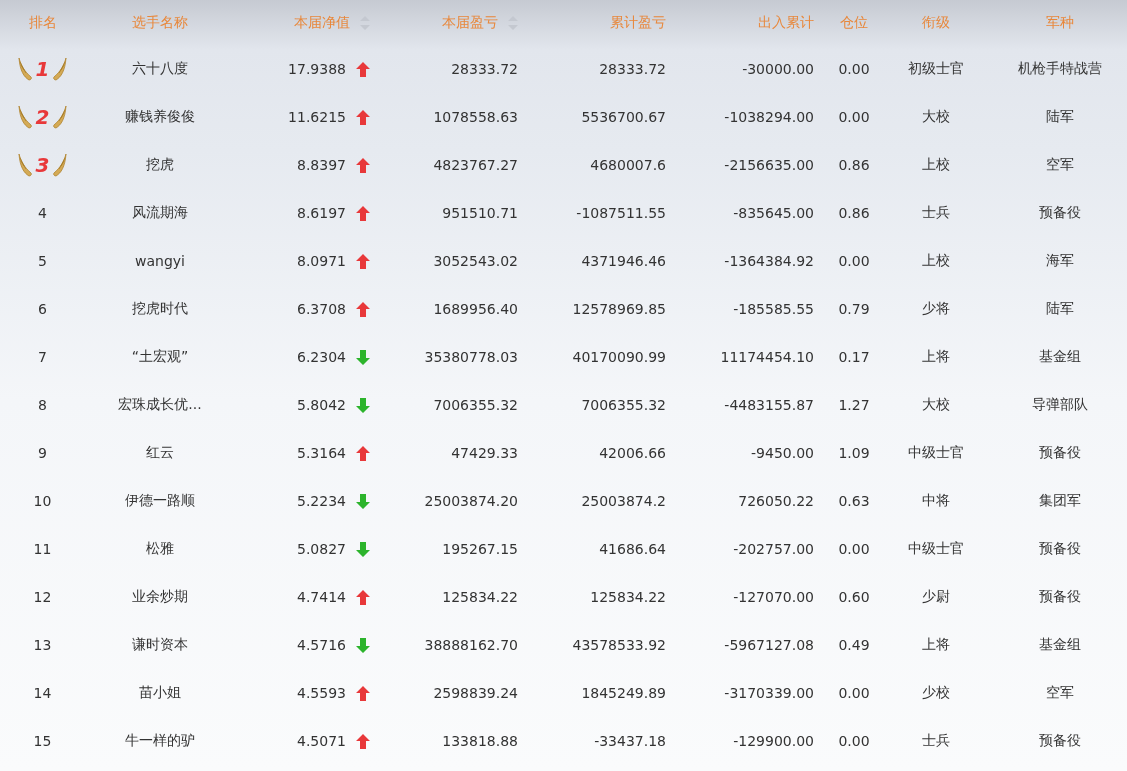 Image resolution: width=1127 pixels, height=771 pixels. What do you see at coordinates (854, 645) in the screenshot?
I see `position-ratio: 0.49` at bounding box center [854, 645].